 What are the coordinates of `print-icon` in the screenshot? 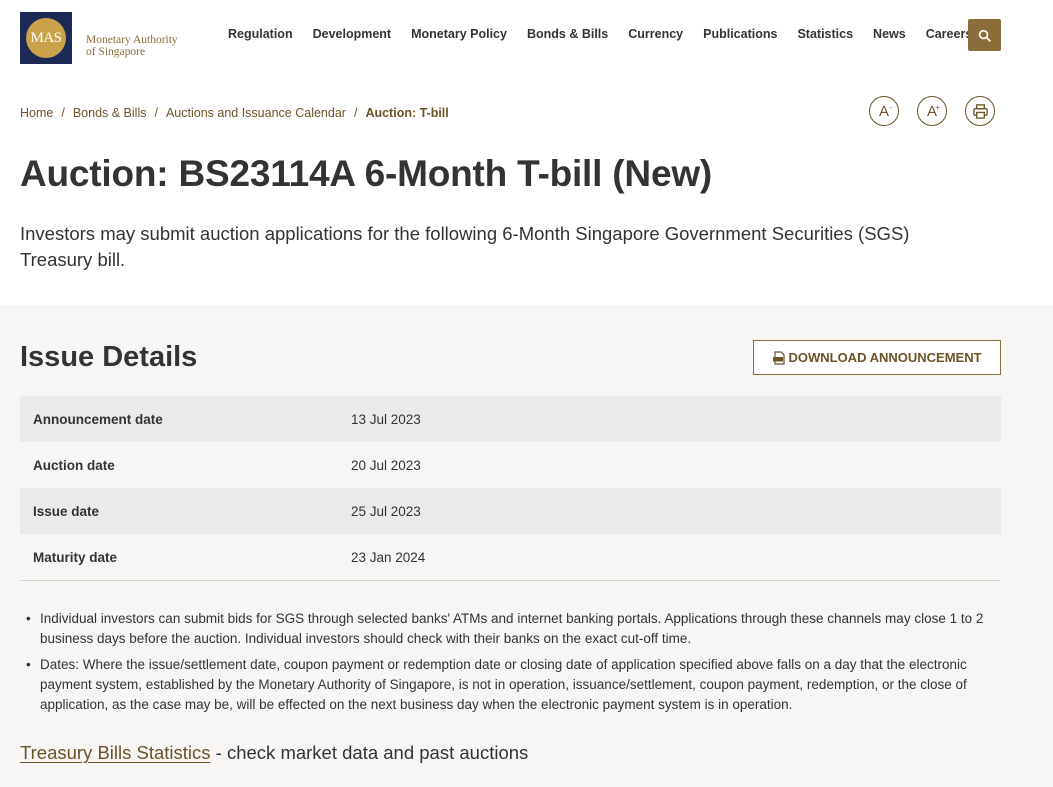 It's located at (980, 111).